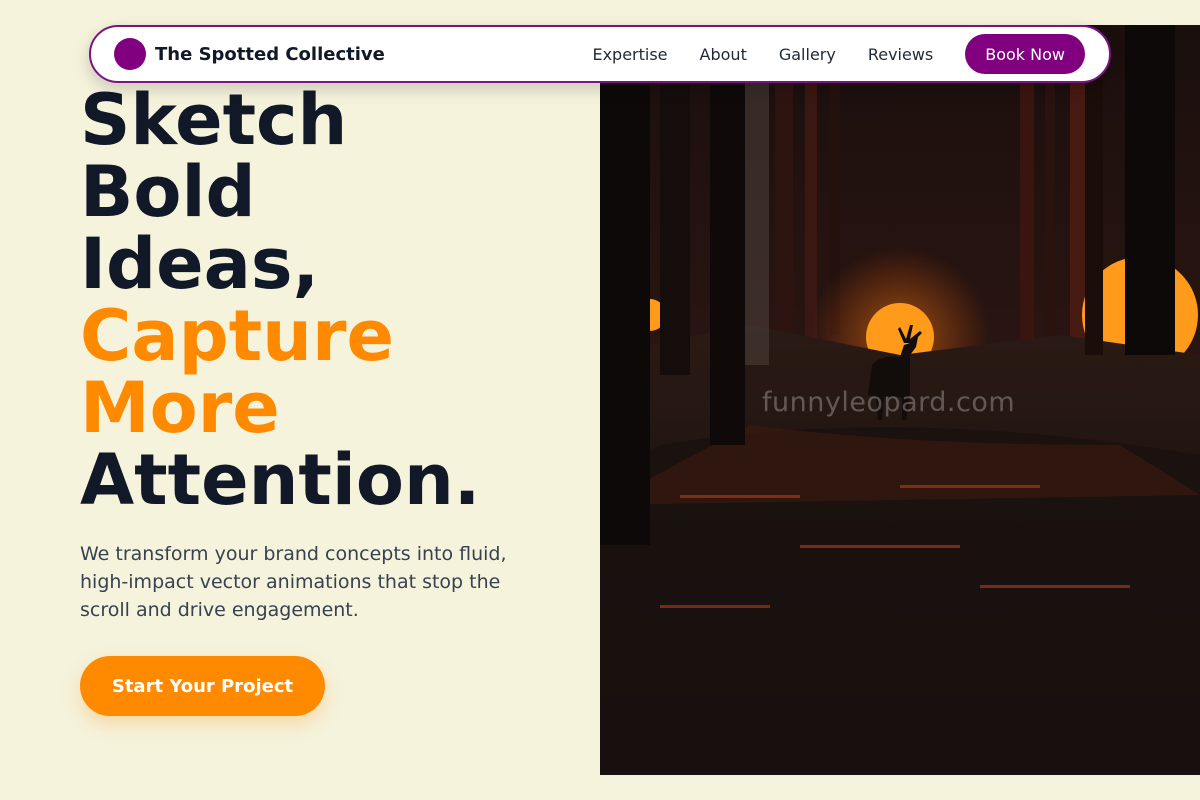  I want to click on nav-link-reviews: Reviews, so click(900, 54).